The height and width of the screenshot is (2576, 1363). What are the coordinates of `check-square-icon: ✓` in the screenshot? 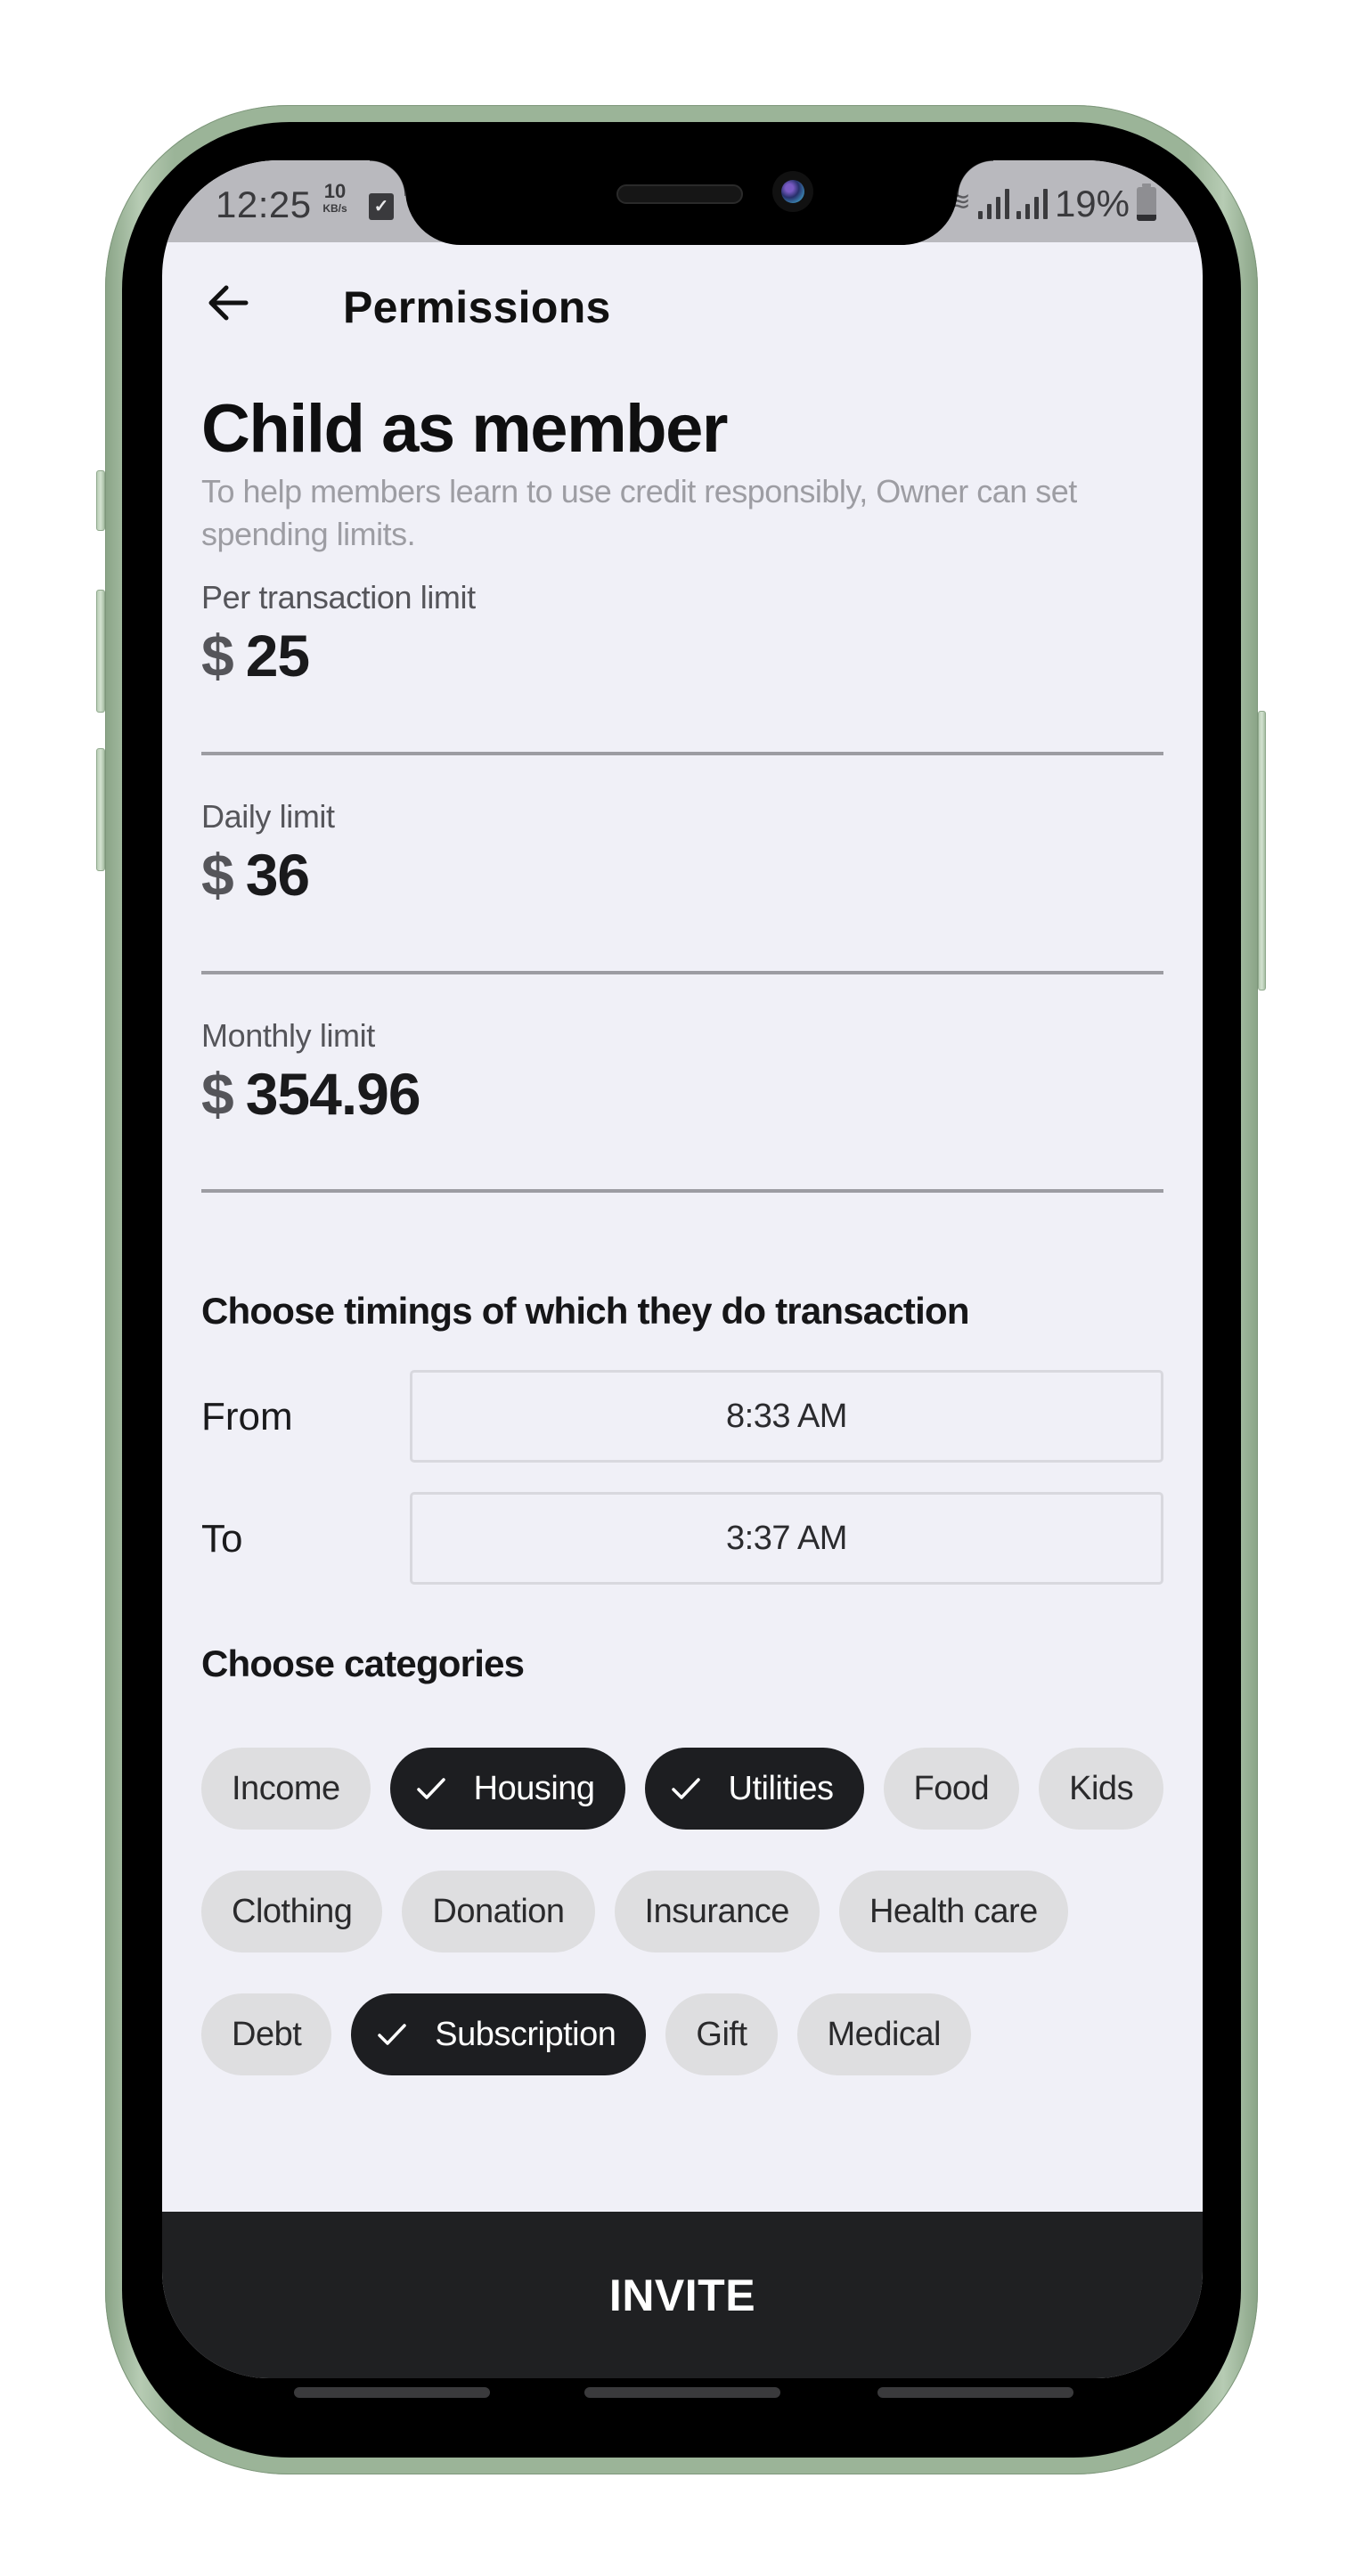 It's located at (382, 207).